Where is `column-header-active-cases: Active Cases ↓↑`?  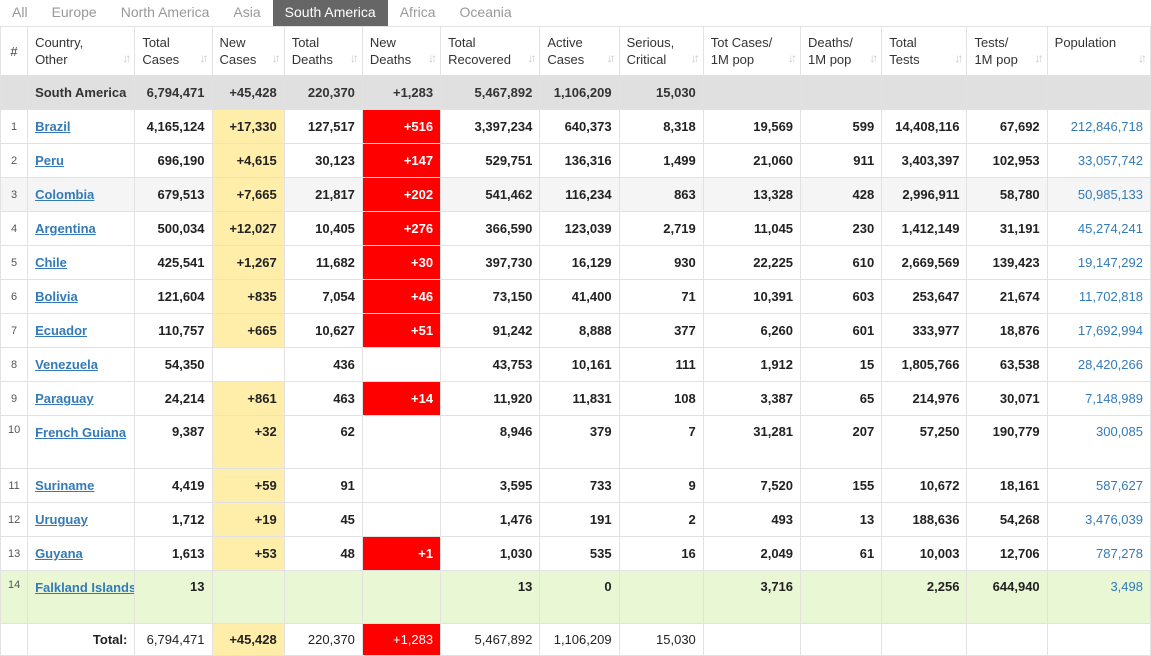 column-header-active-cases: Active Cases ↓↑ is located at coordinates (579, 51).